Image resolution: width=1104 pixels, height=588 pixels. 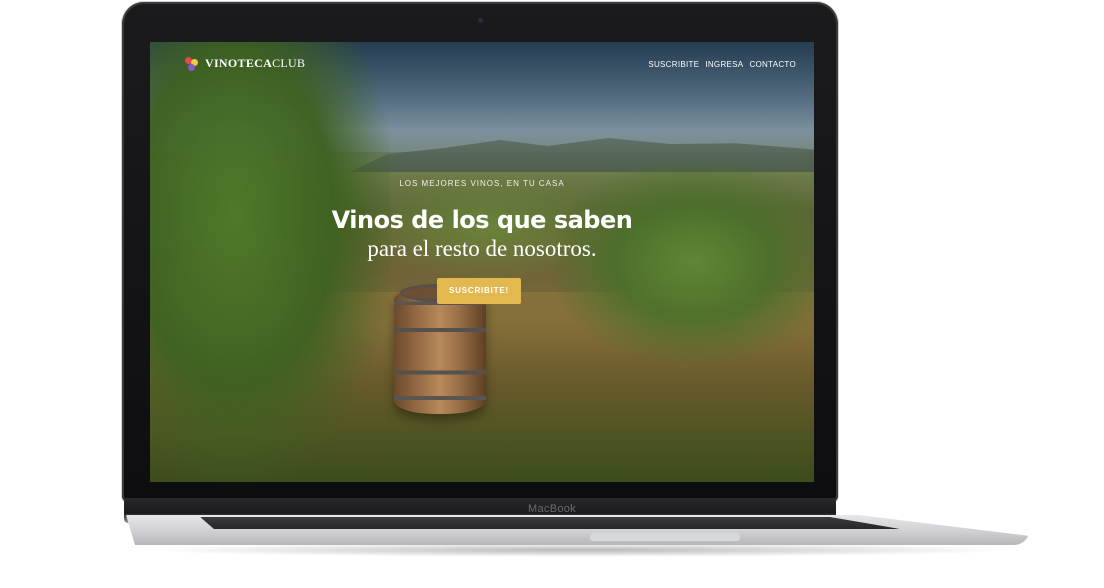 I want to click on base-shadow, so click(x=580, y=550).